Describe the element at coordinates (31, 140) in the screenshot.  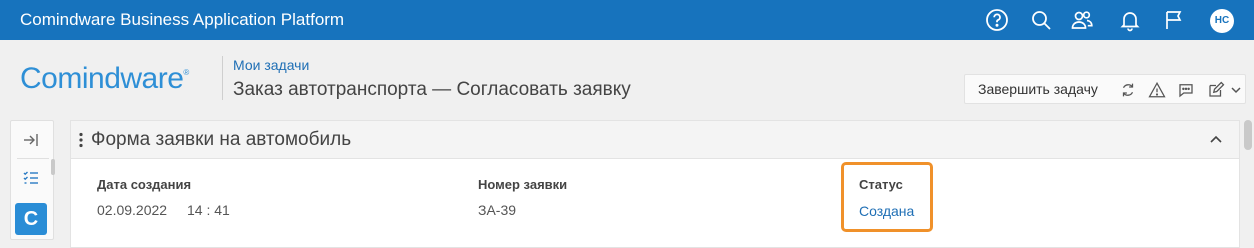
I see `collapse-panel-icon` at that location.